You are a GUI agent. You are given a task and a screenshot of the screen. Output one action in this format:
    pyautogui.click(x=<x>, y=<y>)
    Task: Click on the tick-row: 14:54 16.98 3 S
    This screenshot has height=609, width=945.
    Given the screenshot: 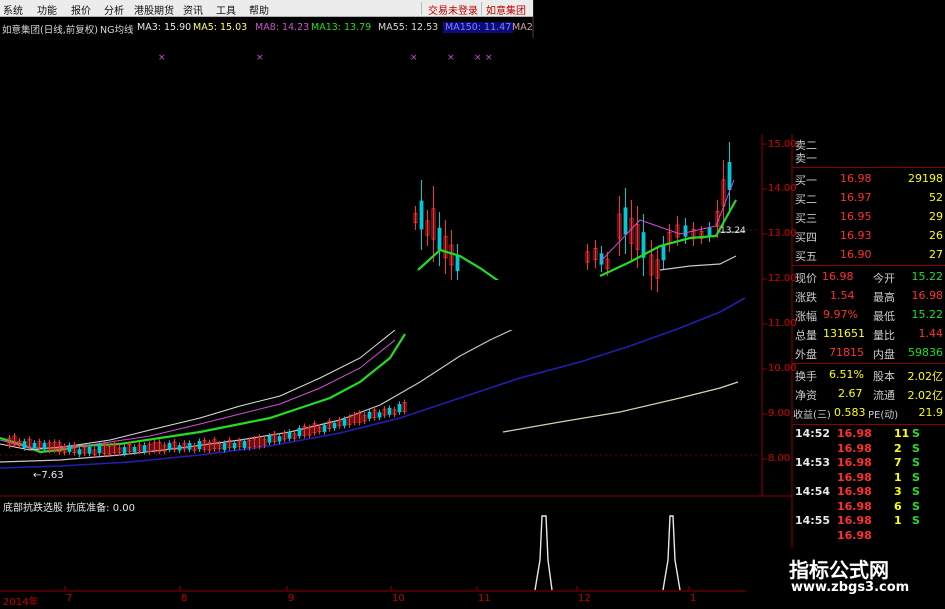 What is the action you would take?
    pyautogui.click(x=868, y=491)
    